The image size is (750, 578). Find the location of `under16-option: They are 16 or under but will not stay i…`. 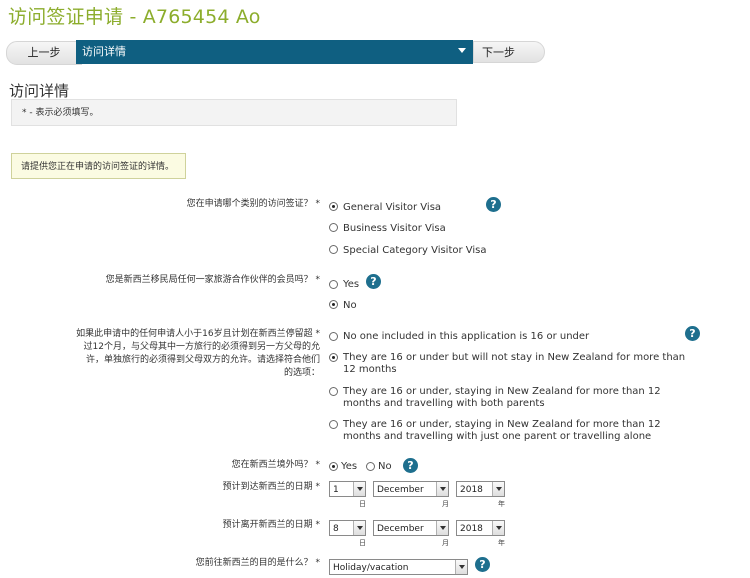

under16-option: They are 16 or under but will not stay i… is located at coordinates (514, 364).